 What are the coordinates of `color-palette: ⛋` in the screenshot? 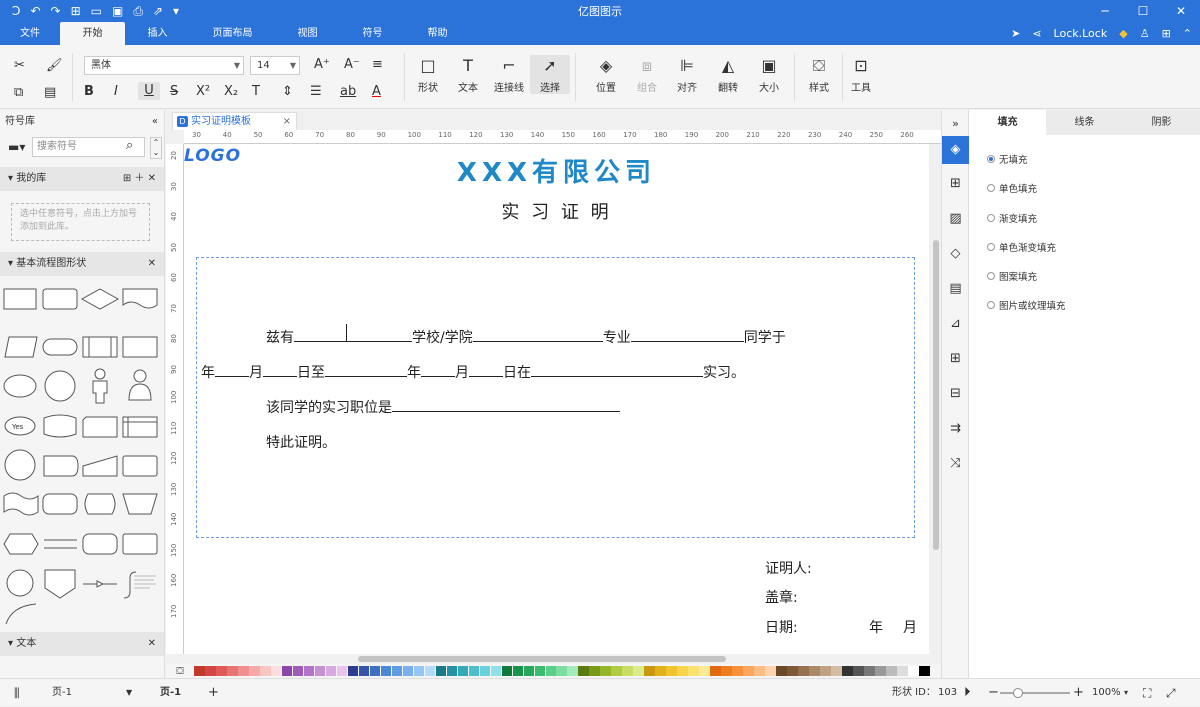 It's located at (553, 671).